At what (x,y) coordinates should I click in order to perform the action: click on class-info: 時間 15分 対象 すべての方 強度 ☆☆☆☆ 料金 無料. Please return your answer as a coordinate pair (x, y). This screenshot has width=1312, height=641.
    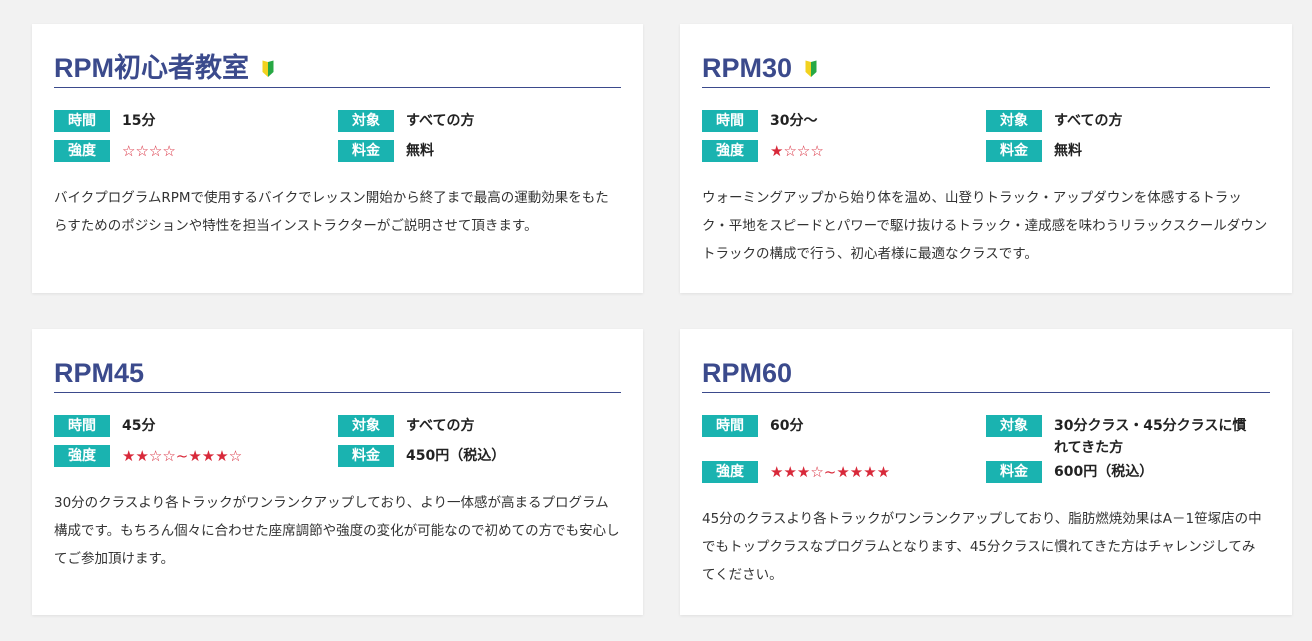
    Looking at the image, I should click on (337, 138).